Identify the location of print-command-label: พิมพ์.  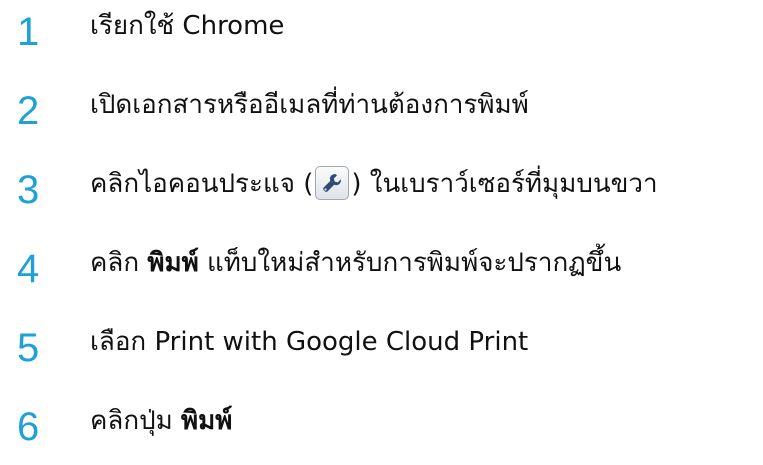
(173, 263).